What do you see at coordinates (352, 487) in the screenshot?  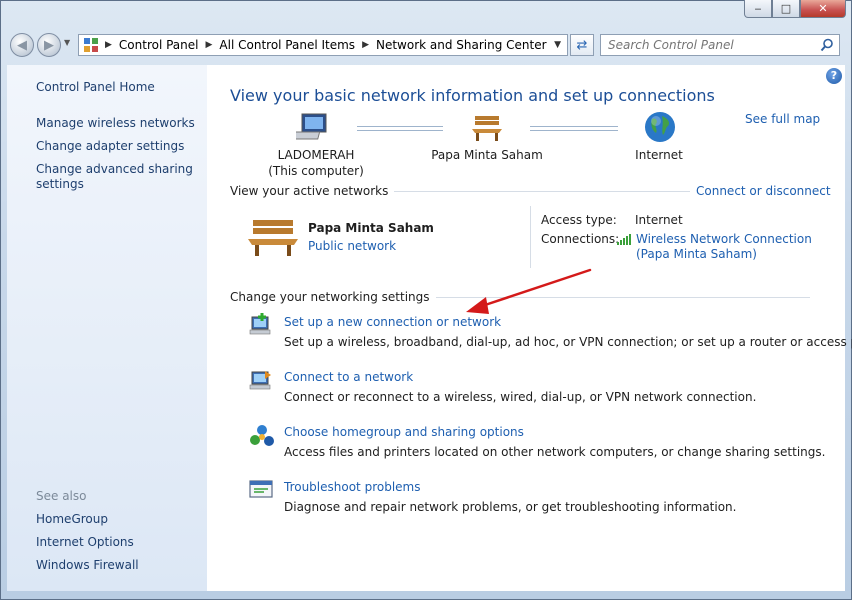 I see `task-troubleshoot-link: Troubleshoot problems` at bounding box center [352, 487].